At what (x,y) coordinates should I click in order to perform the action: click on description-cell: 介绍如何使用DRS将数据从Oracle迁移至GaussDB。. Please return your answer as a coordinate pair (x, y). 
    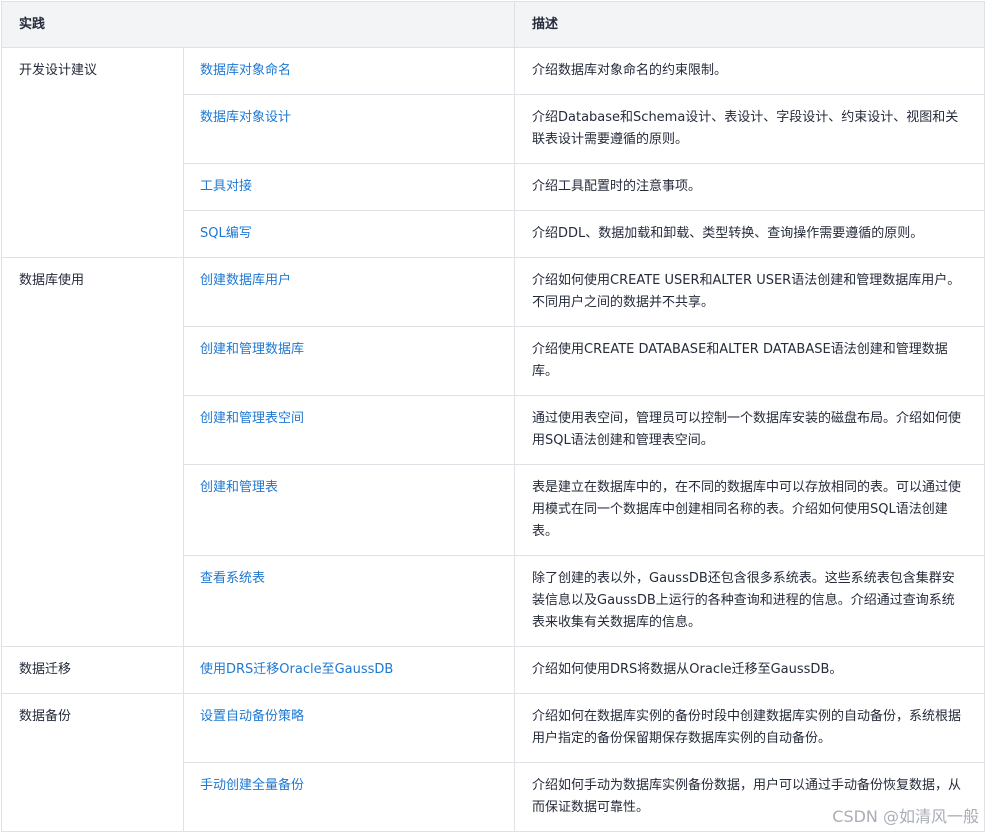
    Looking at the image, I should click on (749, 670).